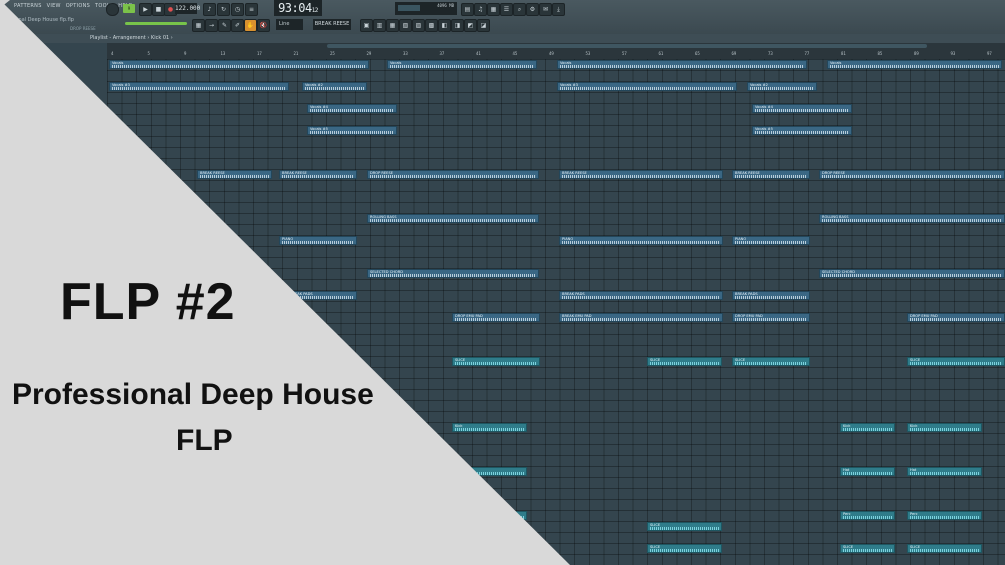 The image size is (1005, 565). Describe the element at coordinates (250, 25) in the screenshot. I see `paint-icon: ✋` at that location.